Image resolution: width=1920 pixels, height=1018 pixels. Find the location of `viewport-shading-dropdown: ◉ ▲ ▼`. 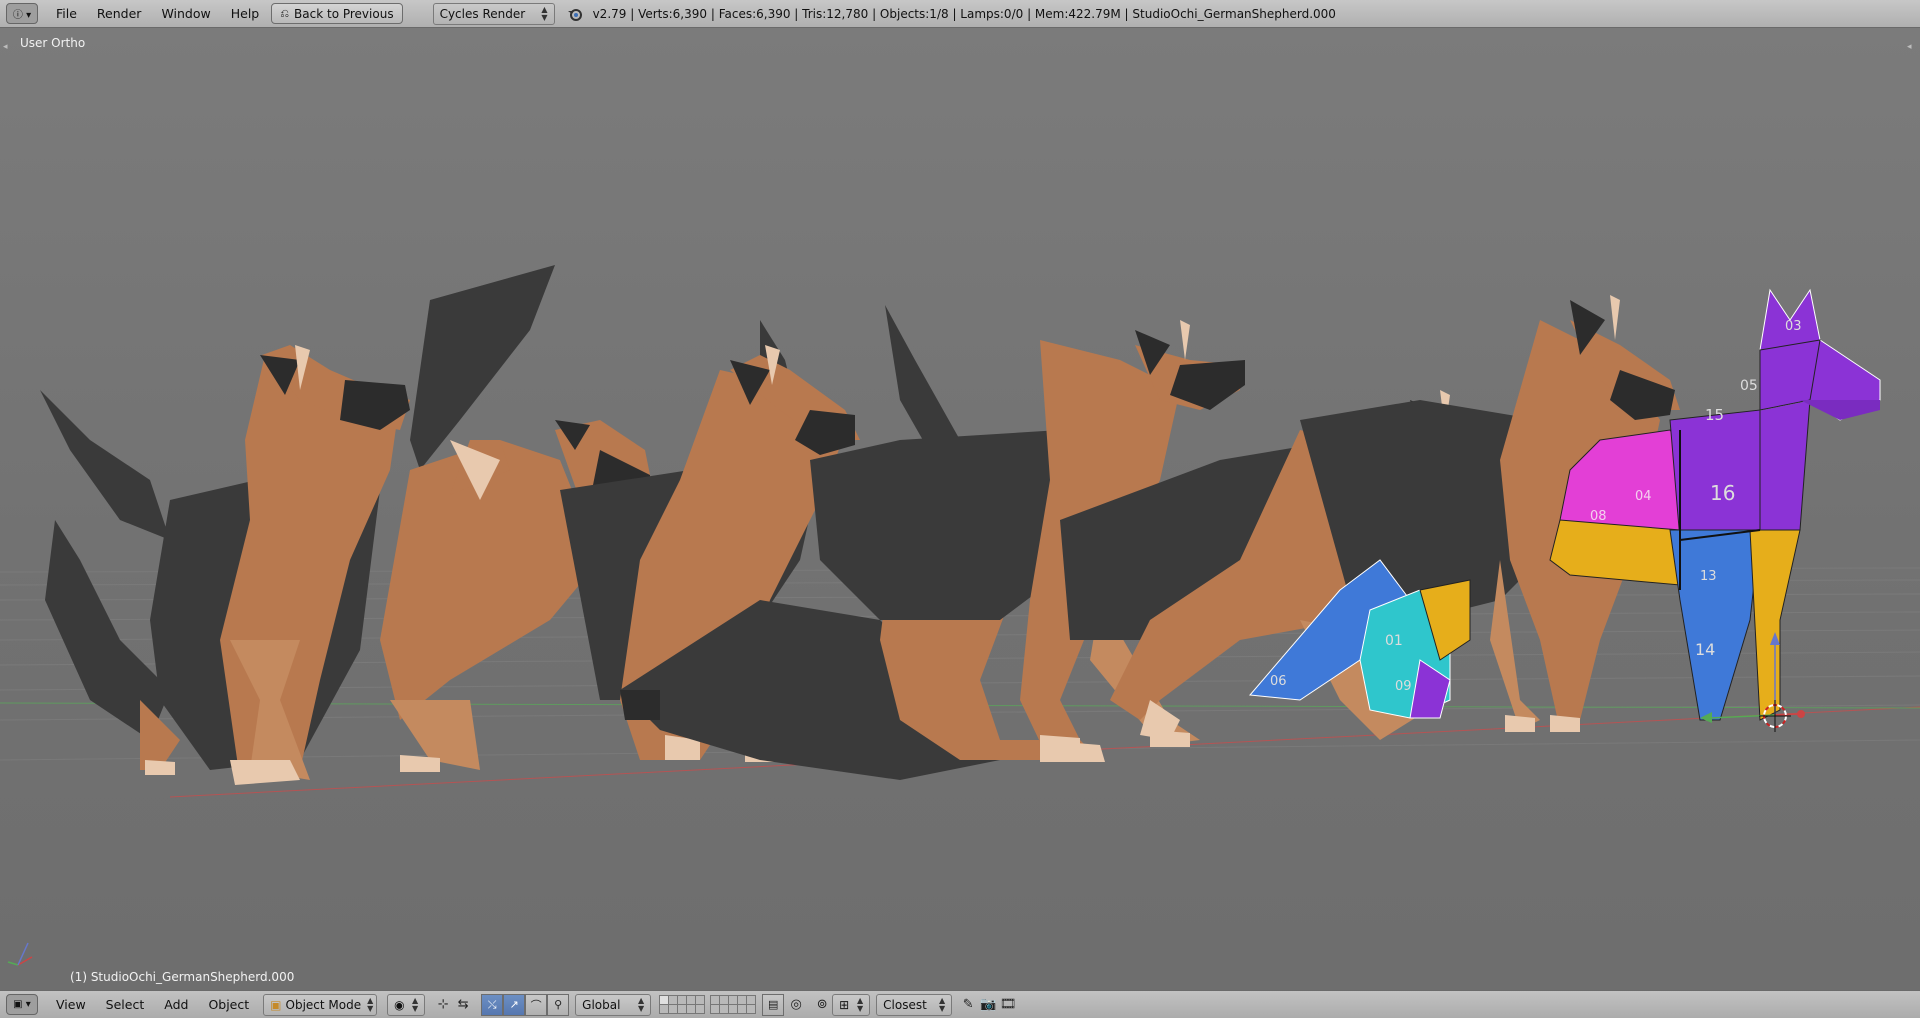

viewport-shading-dropdown: ◉ ▲ ▼ is located at coordinates (406, 1004).